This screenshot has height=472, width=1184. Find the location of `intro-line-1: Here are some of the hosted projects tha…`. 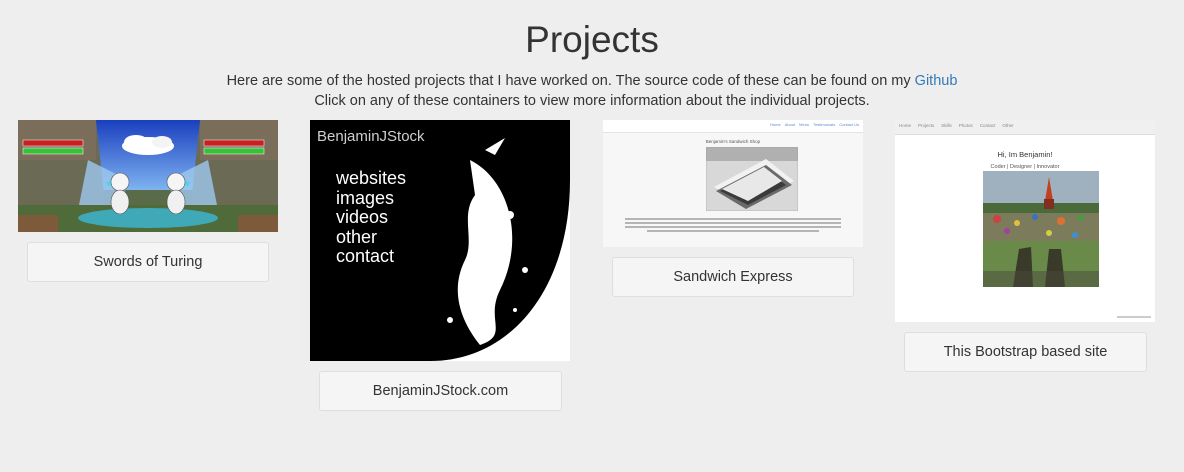

intro-line-1: Here are some of the hosted projects tha… is located at coordinates (568, 81).